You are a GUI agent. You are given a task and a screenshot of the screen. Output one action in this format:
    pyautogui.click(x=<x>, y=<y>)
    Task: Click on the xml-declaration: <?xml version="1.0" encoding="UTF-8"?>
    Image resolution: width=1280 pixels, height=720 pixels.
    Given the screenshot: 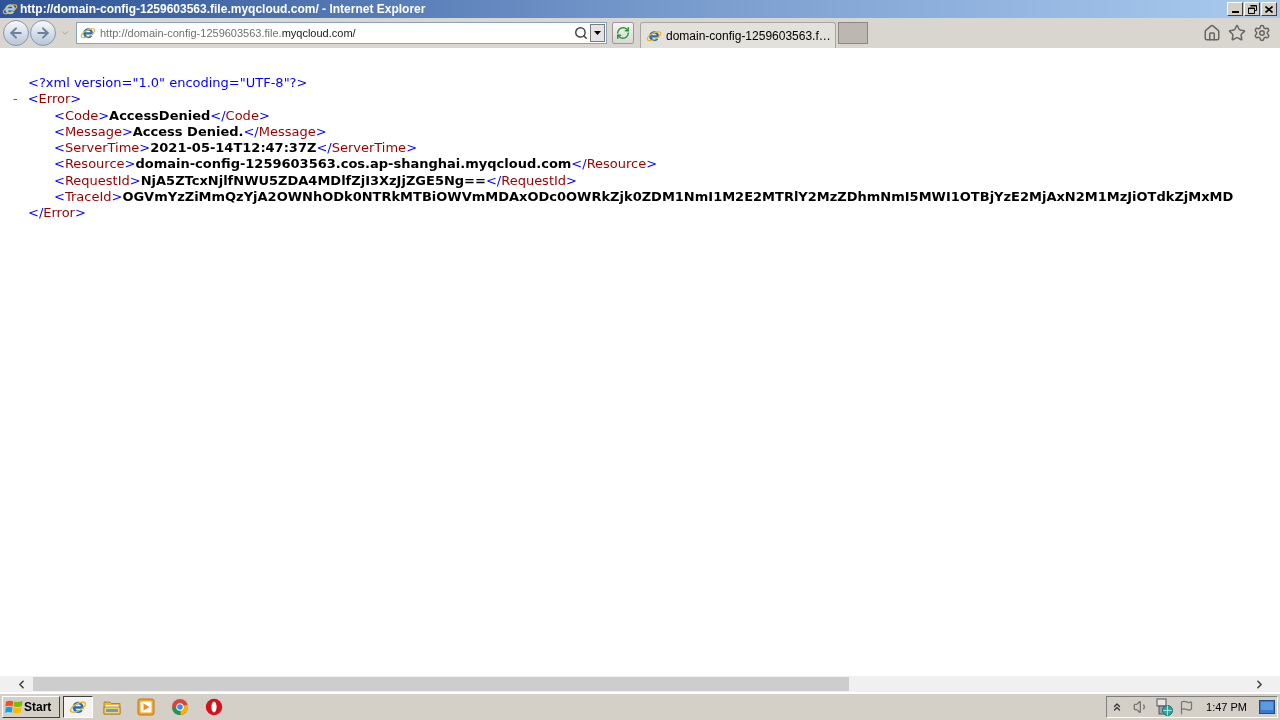 What is the action you would take?
    pyautogui.click(x=168, y=83)
    